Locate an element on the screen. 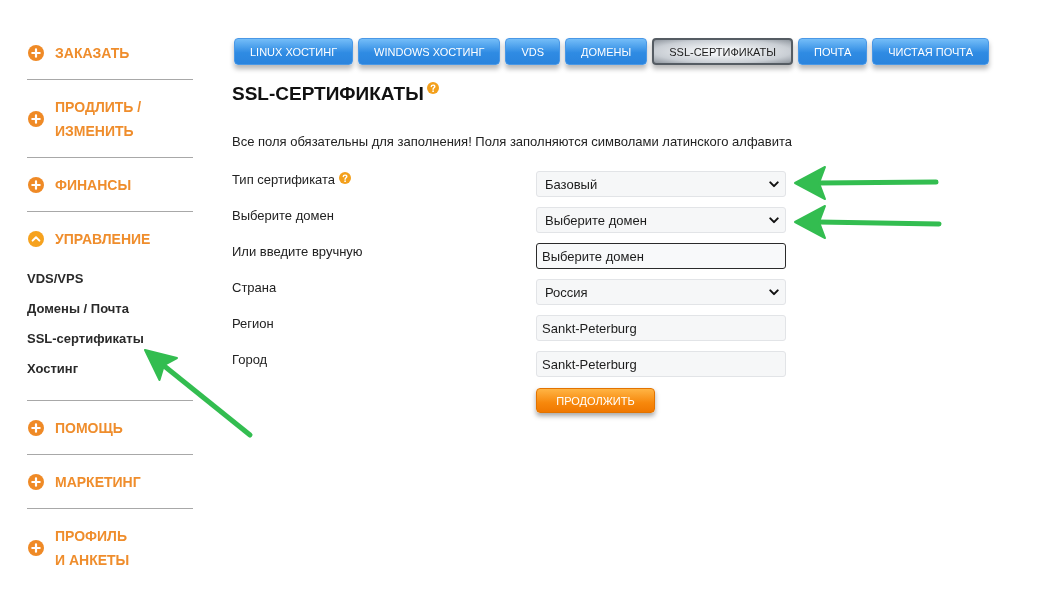  nav-tab: VDS is located at coordinates (532, 51).